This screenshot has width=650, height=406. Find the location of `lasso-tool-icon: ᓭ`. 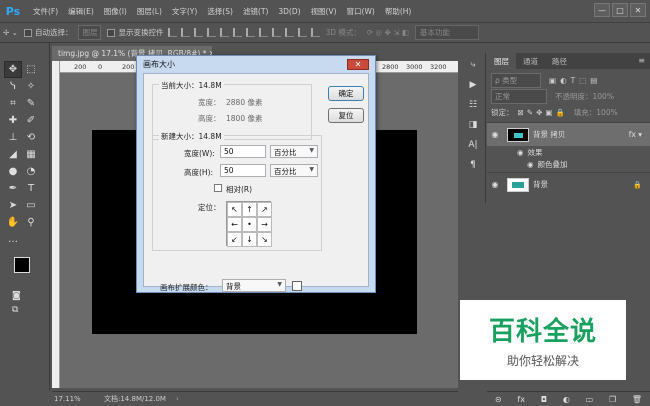

lasso-tool-icon: ᓭ is located at coordinates (13, 86).